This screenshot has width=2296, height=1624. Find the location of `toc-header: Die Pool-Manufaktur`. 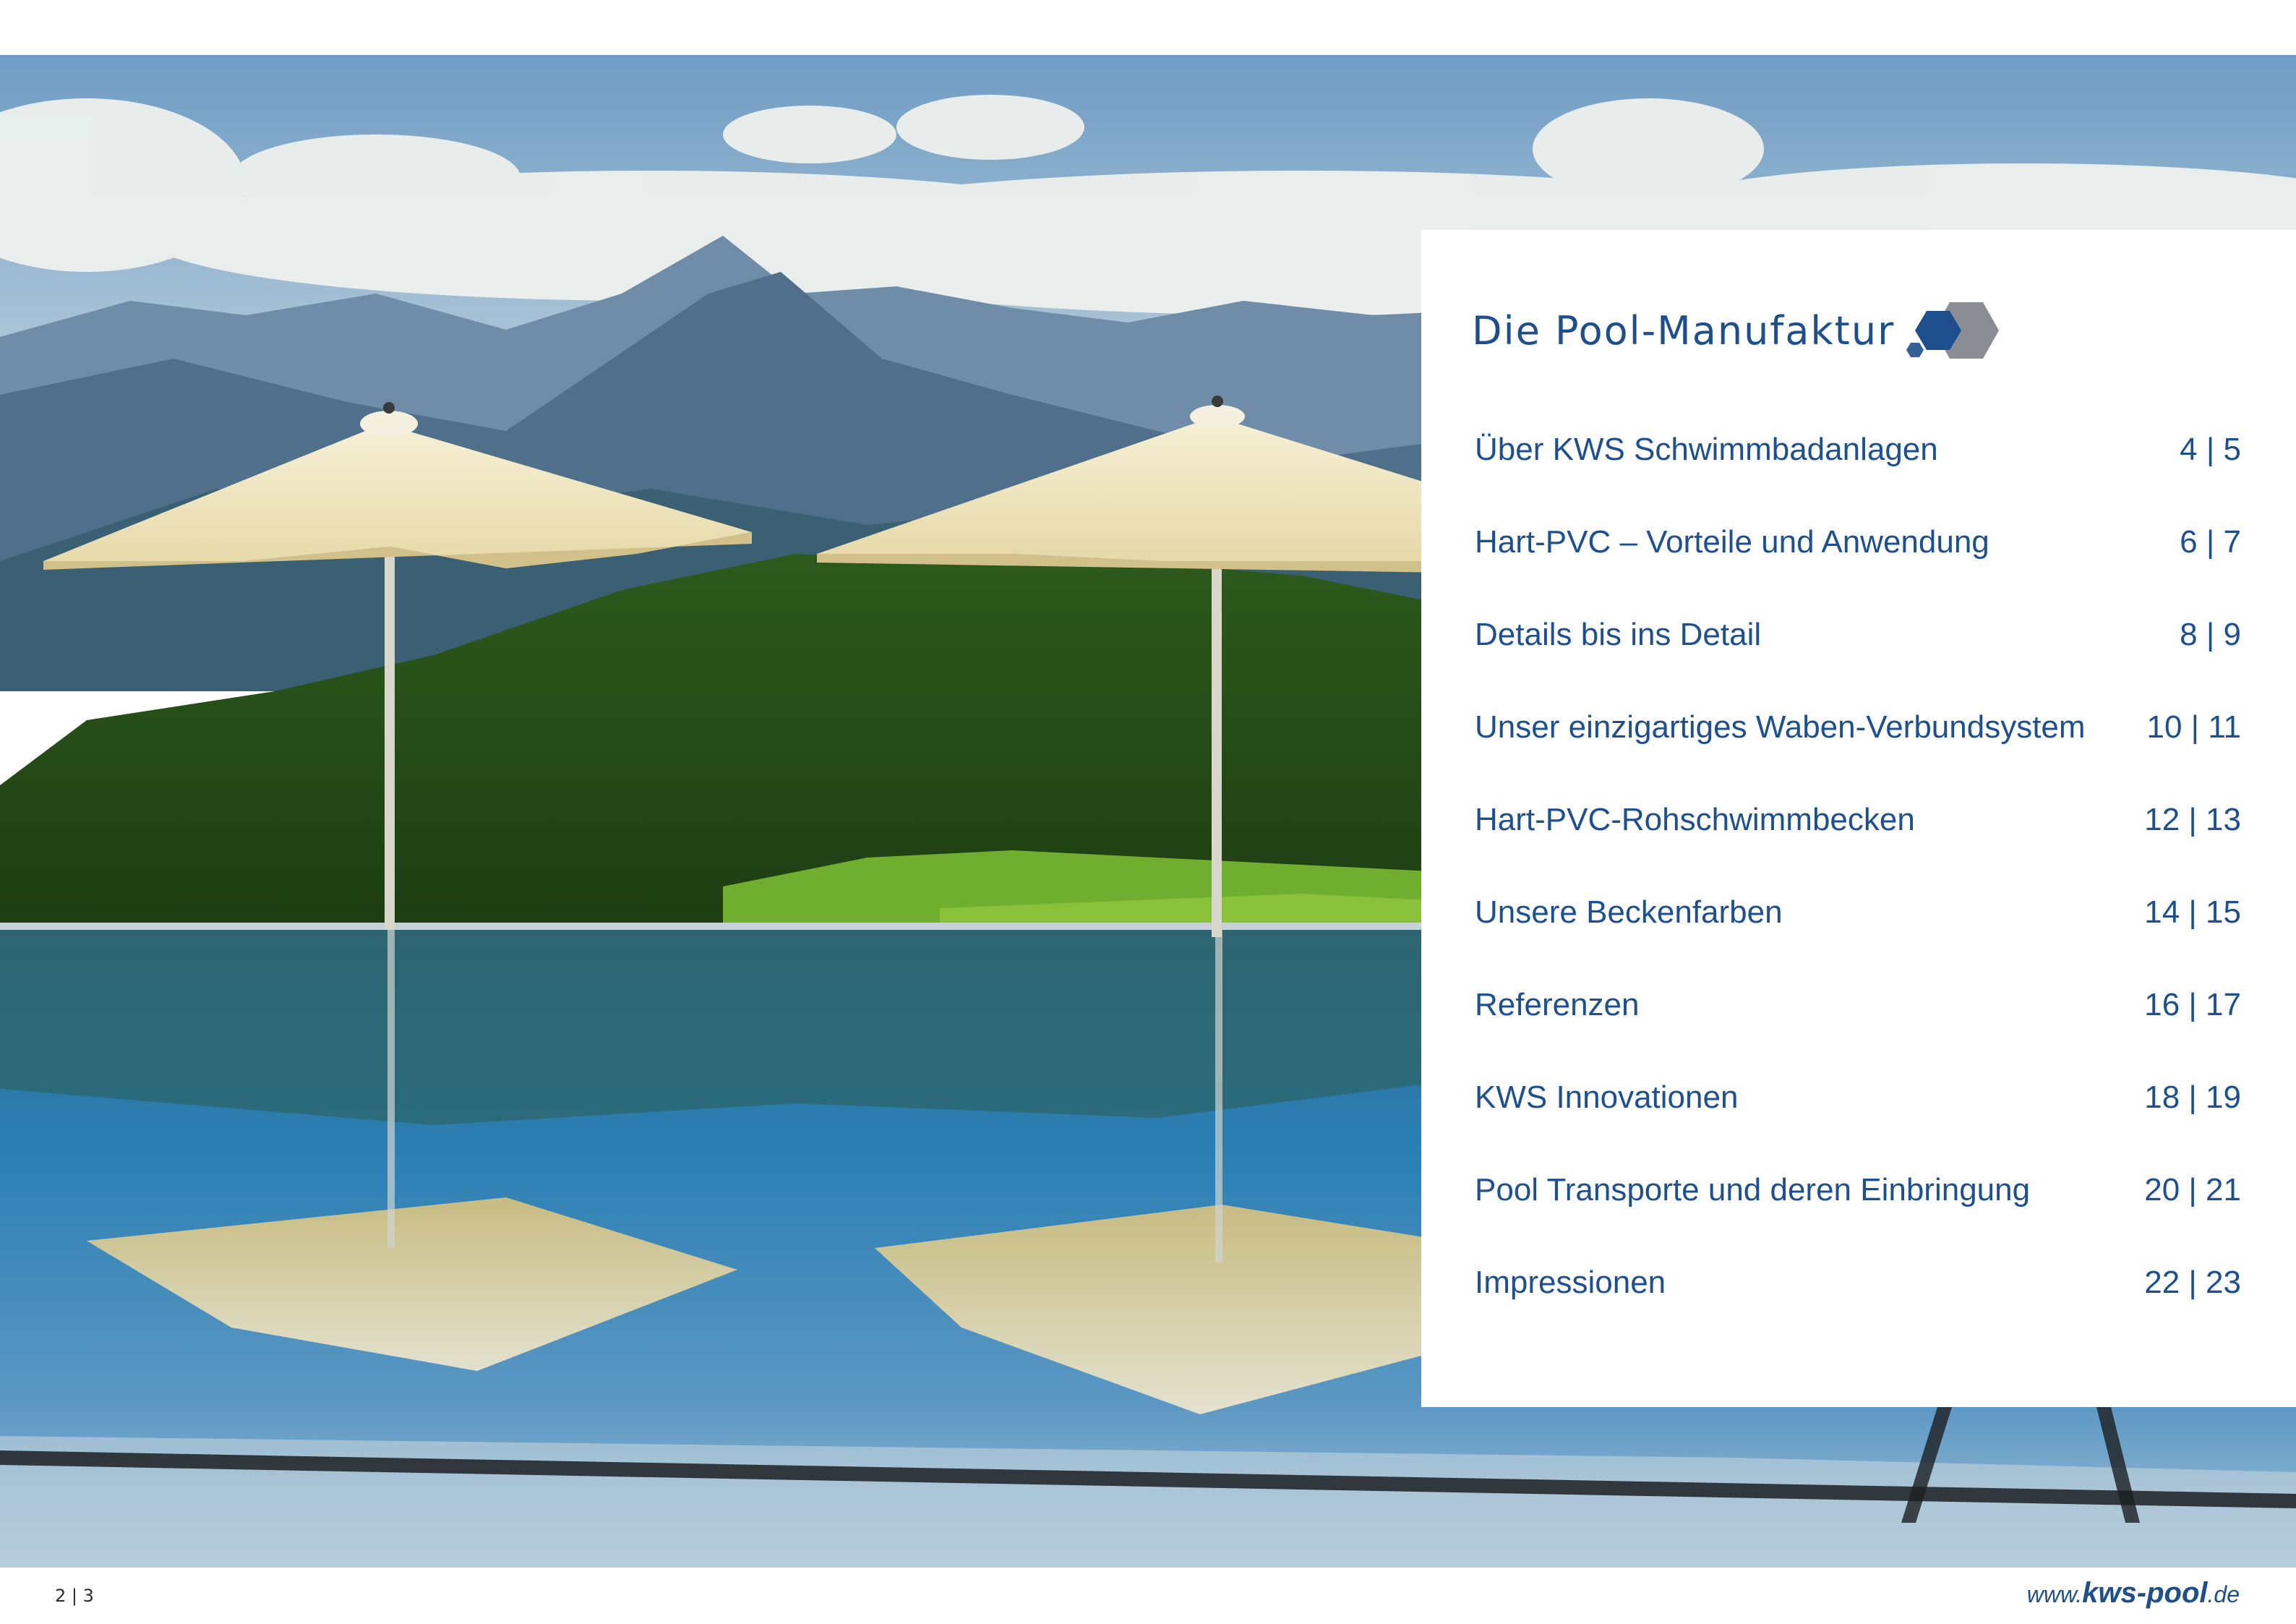

toc-header: Die Pool-Manufaktur is located at coordinates (1739, 330).